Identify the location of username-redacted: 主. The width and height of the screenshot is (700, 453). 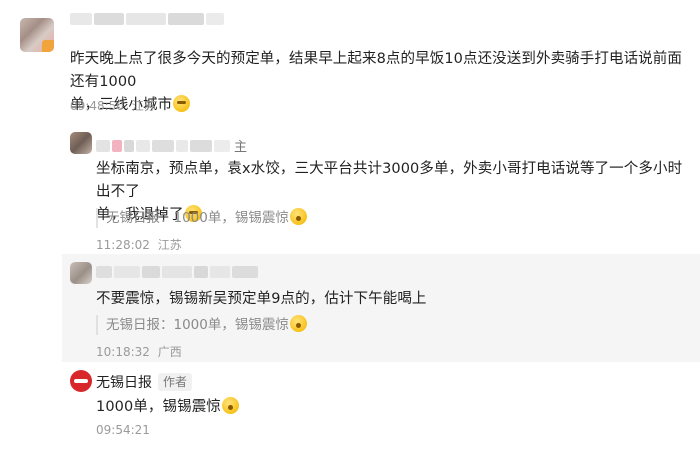
(171, 145).